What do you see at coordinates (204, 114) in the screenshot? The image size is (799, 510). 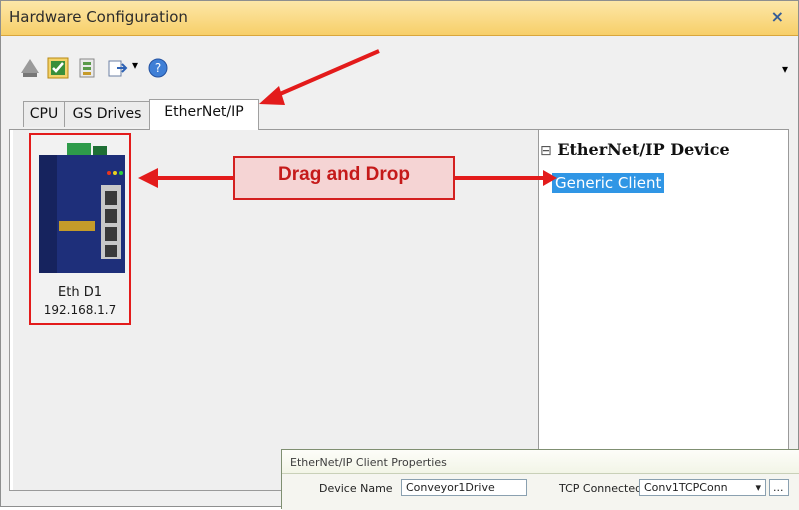 I see `tab-ethernet-ip: EtherNet/IP` at bounding box center [204, 114].